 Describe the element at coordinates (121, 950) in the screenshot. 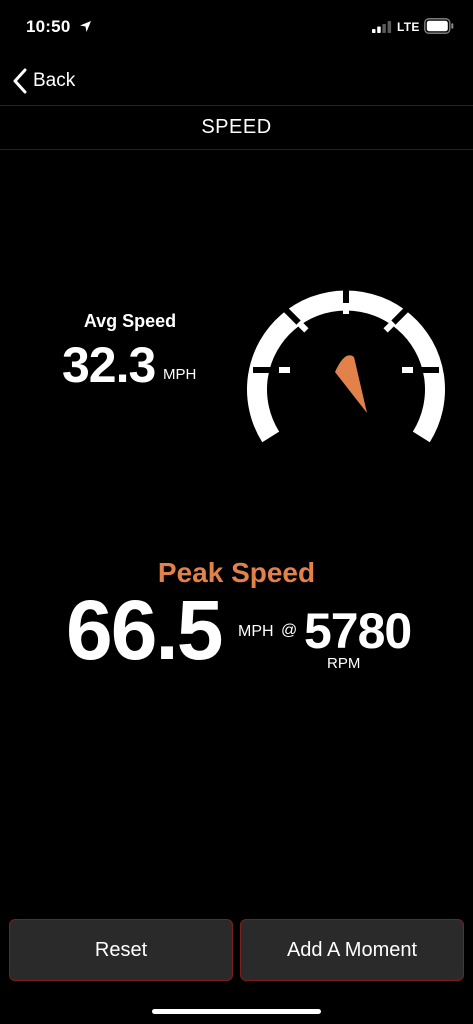

I see `reset-button: Reset` at that location.